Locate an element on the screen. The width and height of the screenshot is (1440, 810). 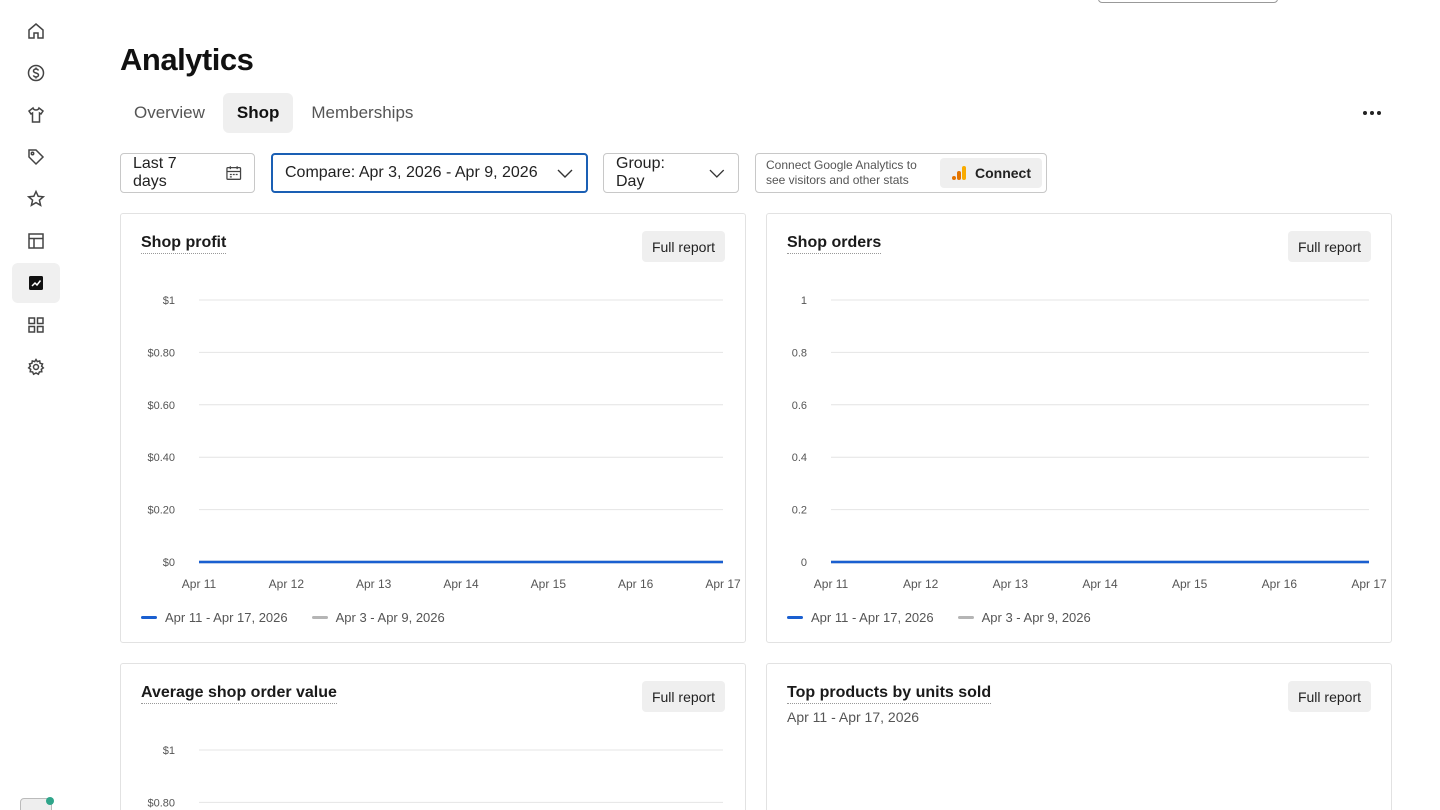
tab-bar: Overview Shop Memberships is located at coordinates (273, 113).